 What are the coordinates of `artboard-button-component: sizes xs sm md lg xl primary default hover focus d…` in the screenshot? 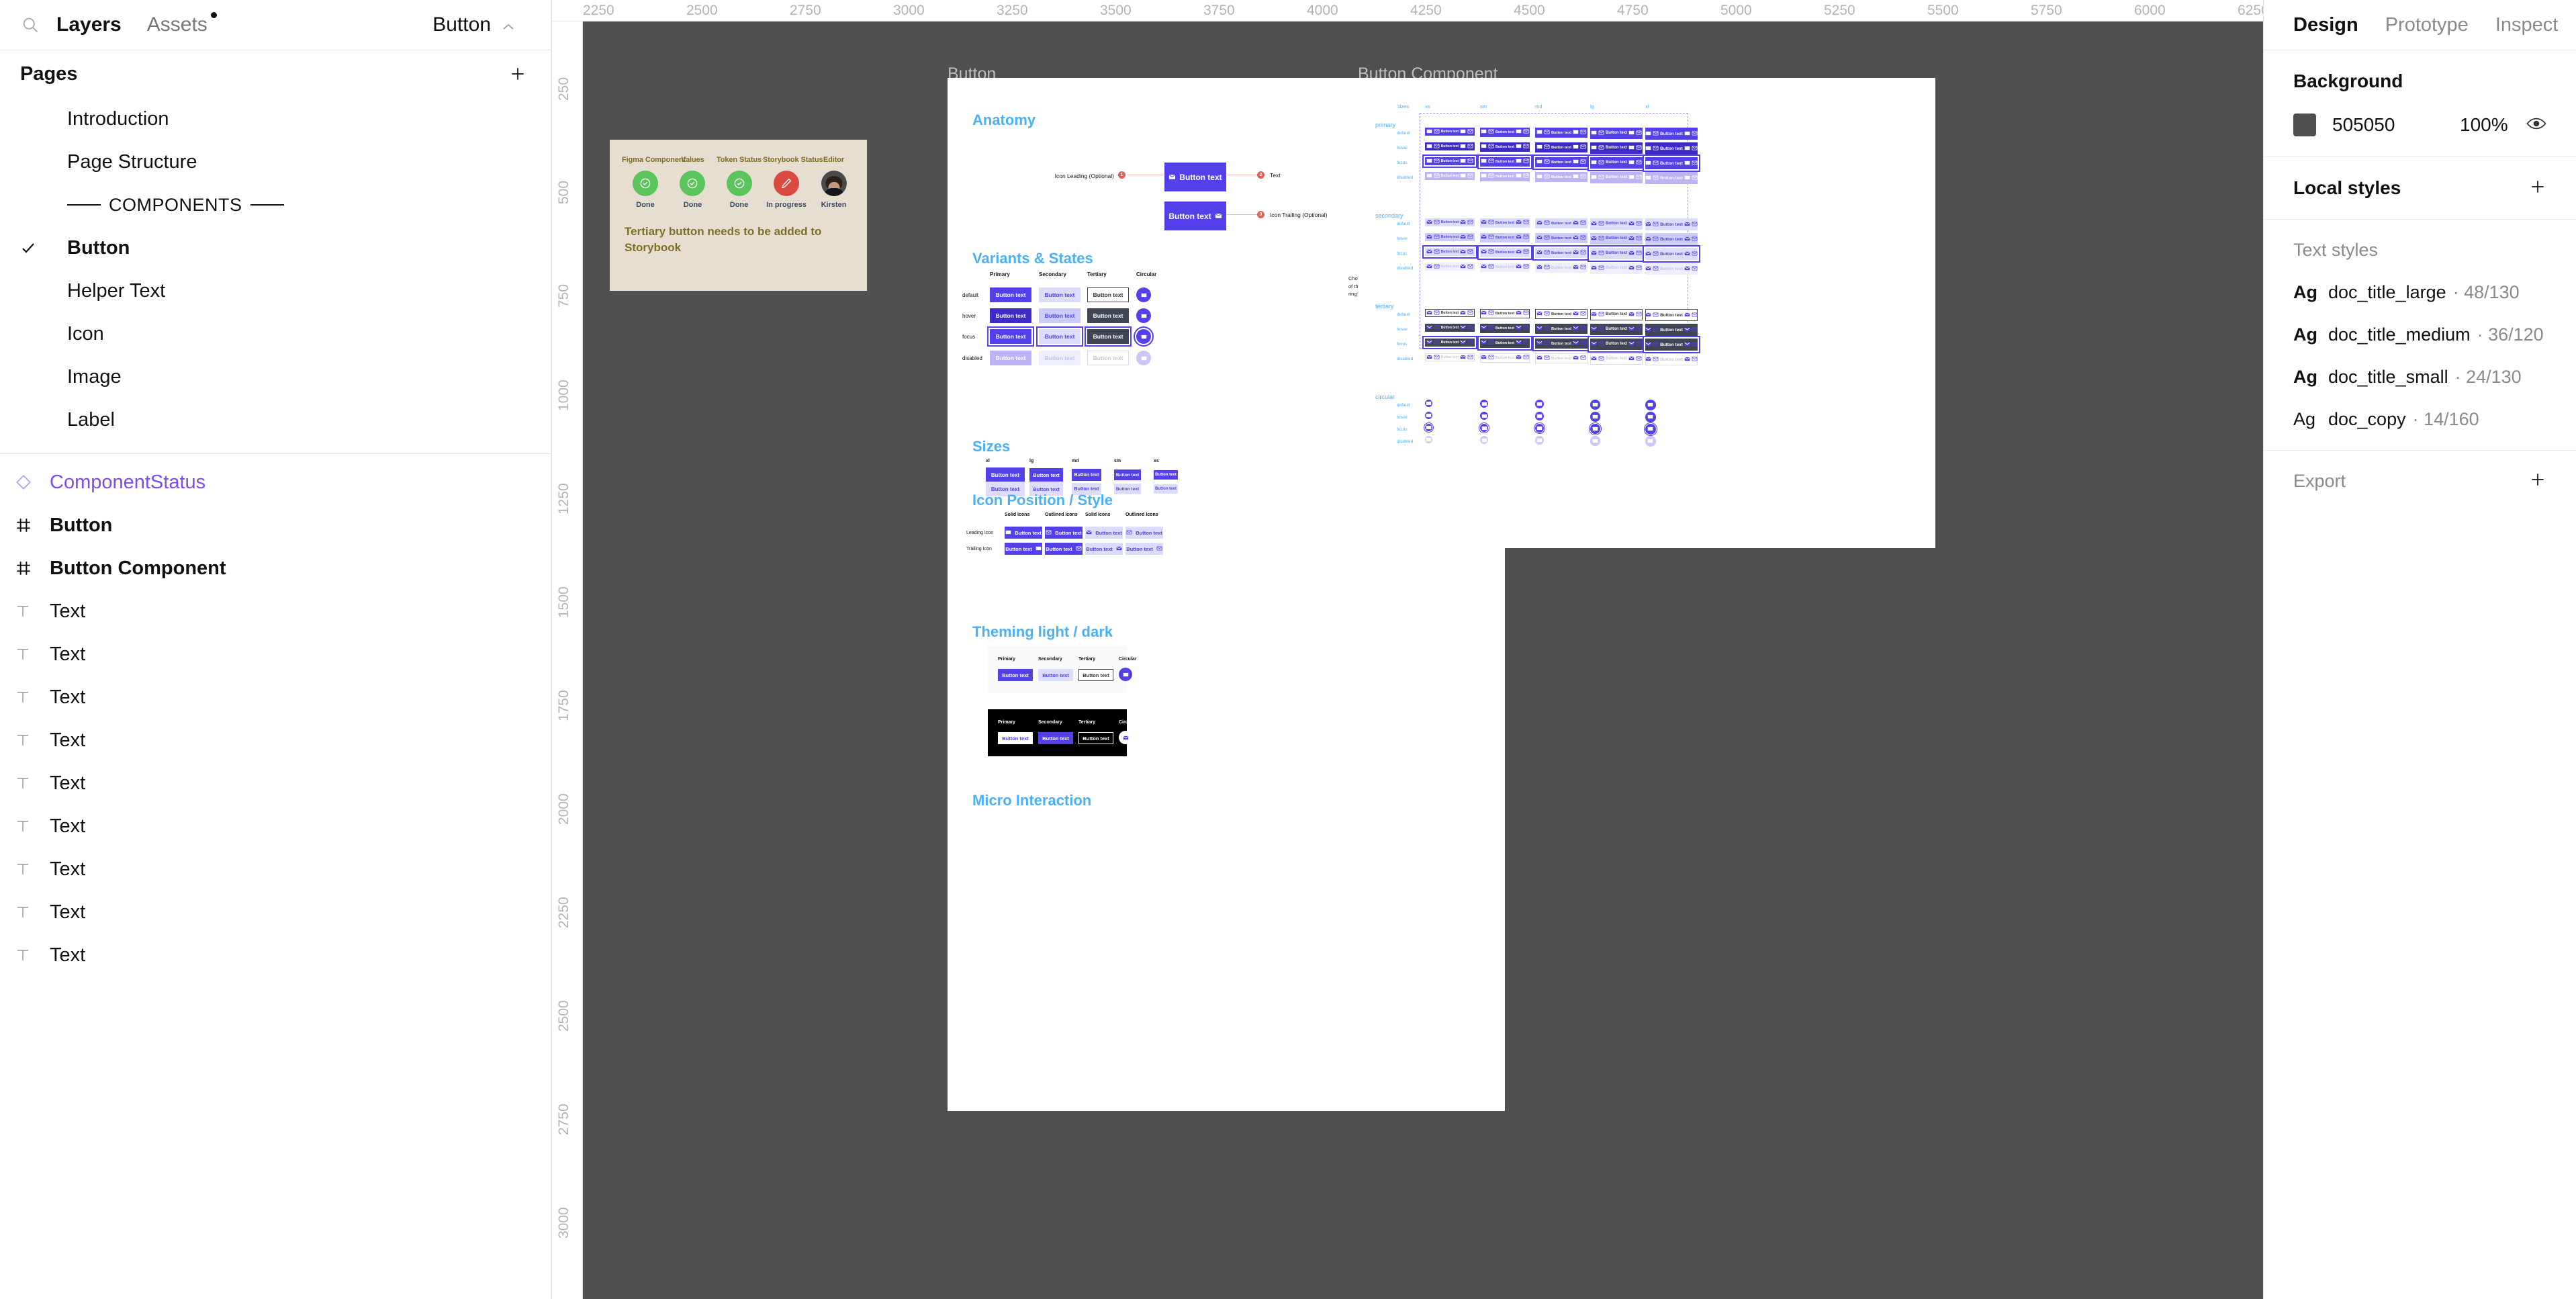 It's located at (1646, 313).